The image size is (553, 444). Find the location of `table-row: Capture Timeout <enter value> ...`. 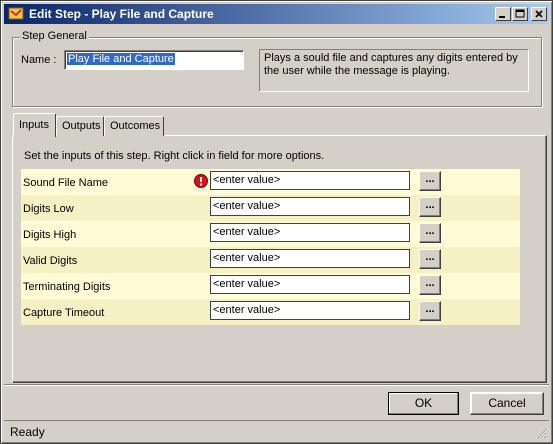

table-row: Capture Timeout <enter value> ... is located at coordinates (270, 312).